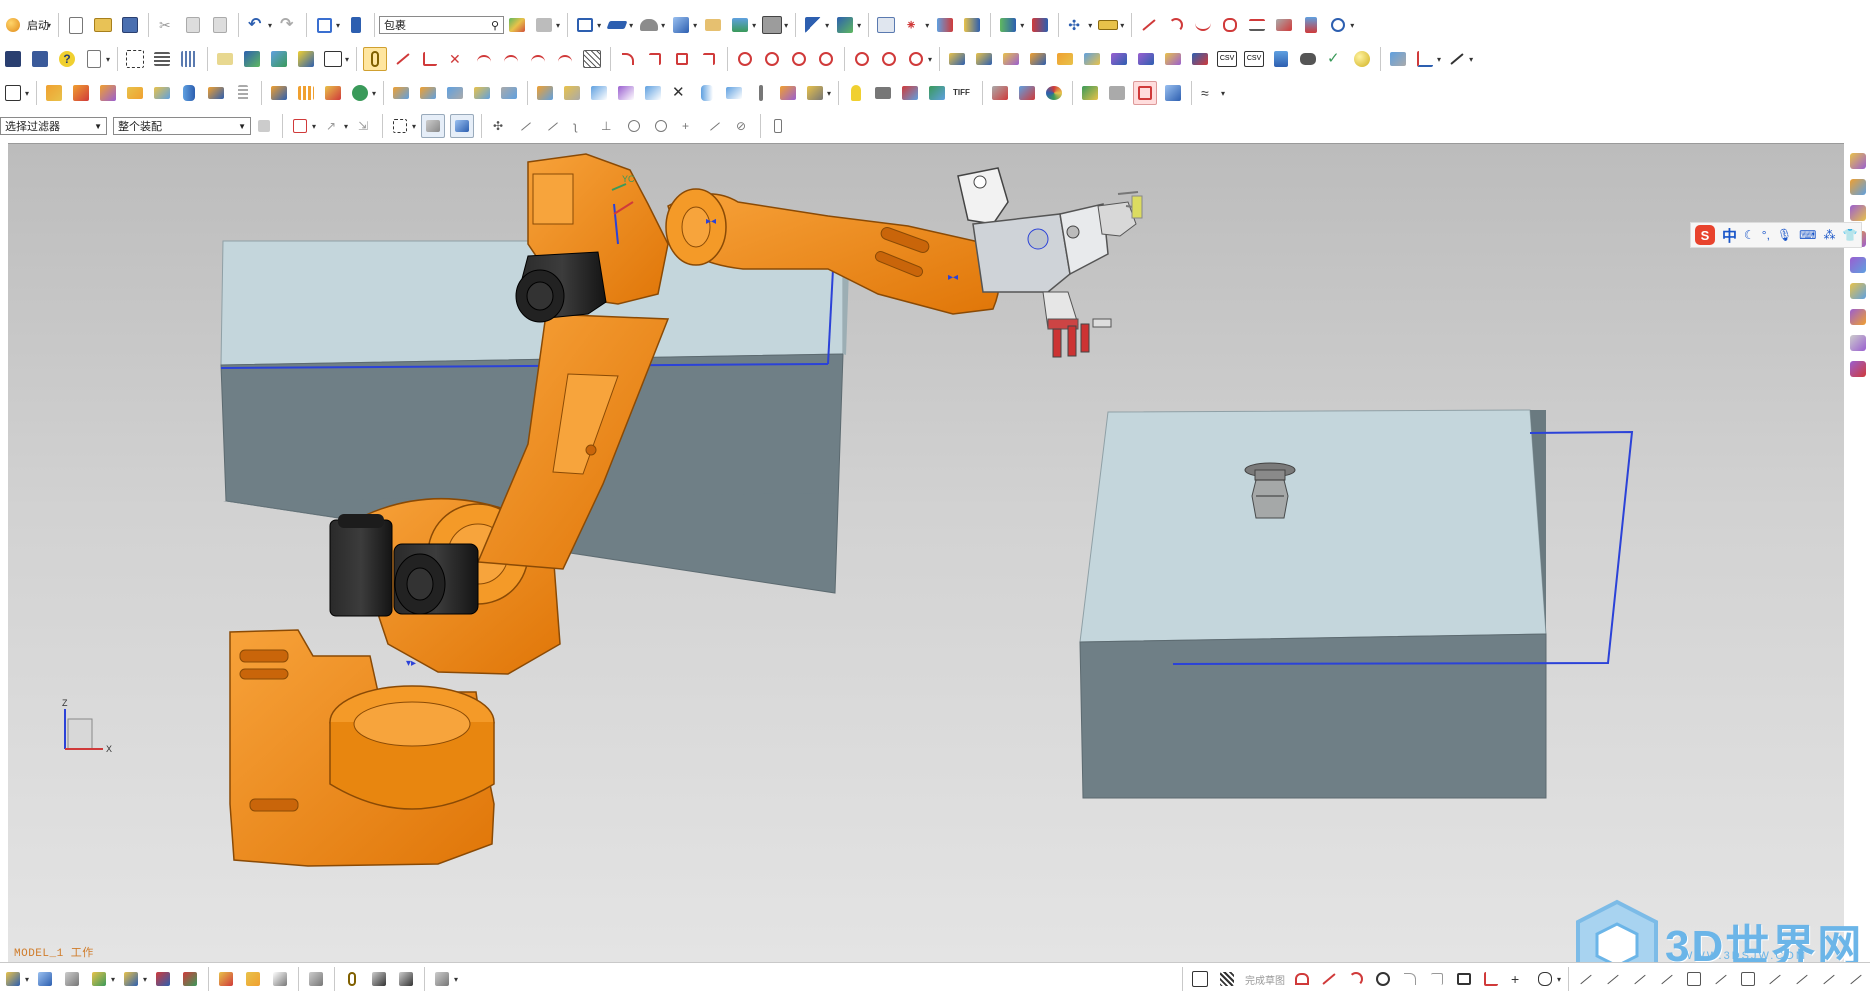 The image size is (1870, 995). I want to click on sketch-point-icon: +, so click(1518, 979).